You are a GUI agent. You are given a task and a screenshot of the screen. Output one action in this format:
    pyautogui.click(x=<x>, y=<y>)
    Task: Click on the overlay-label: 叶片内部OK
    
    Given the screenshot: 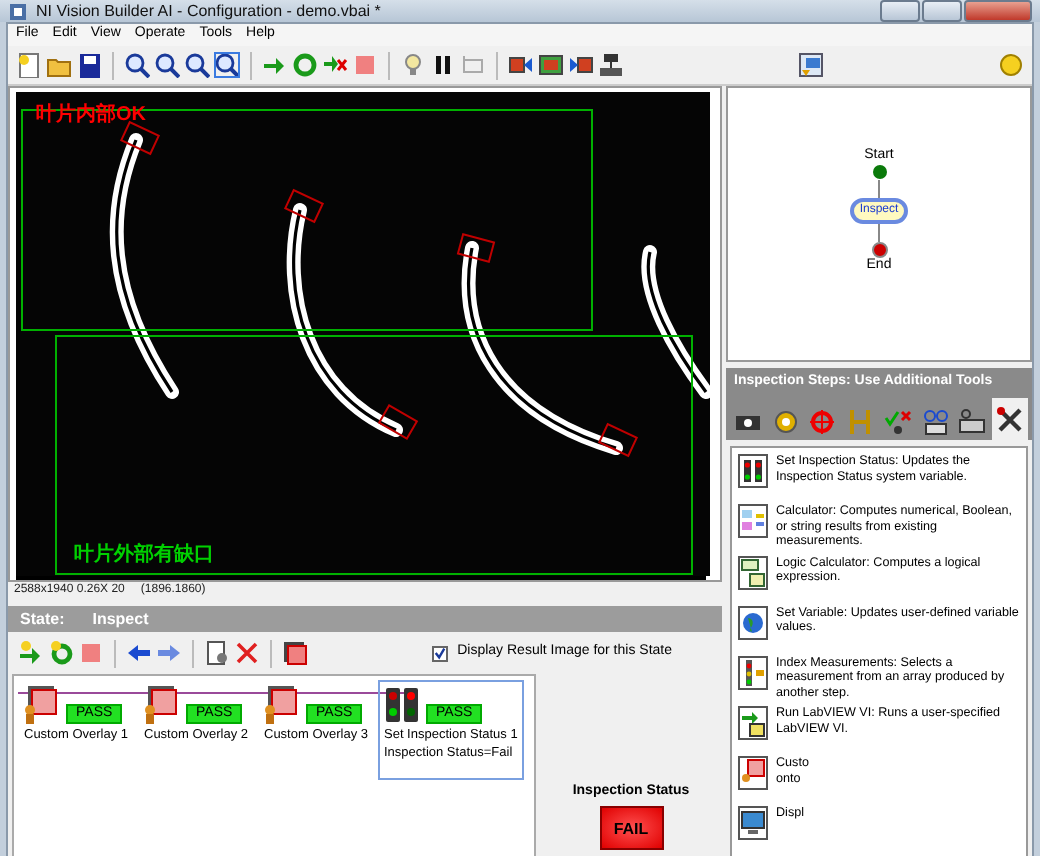 What is the action you would take?
    pyautogui.click(x=91, y=115)
    